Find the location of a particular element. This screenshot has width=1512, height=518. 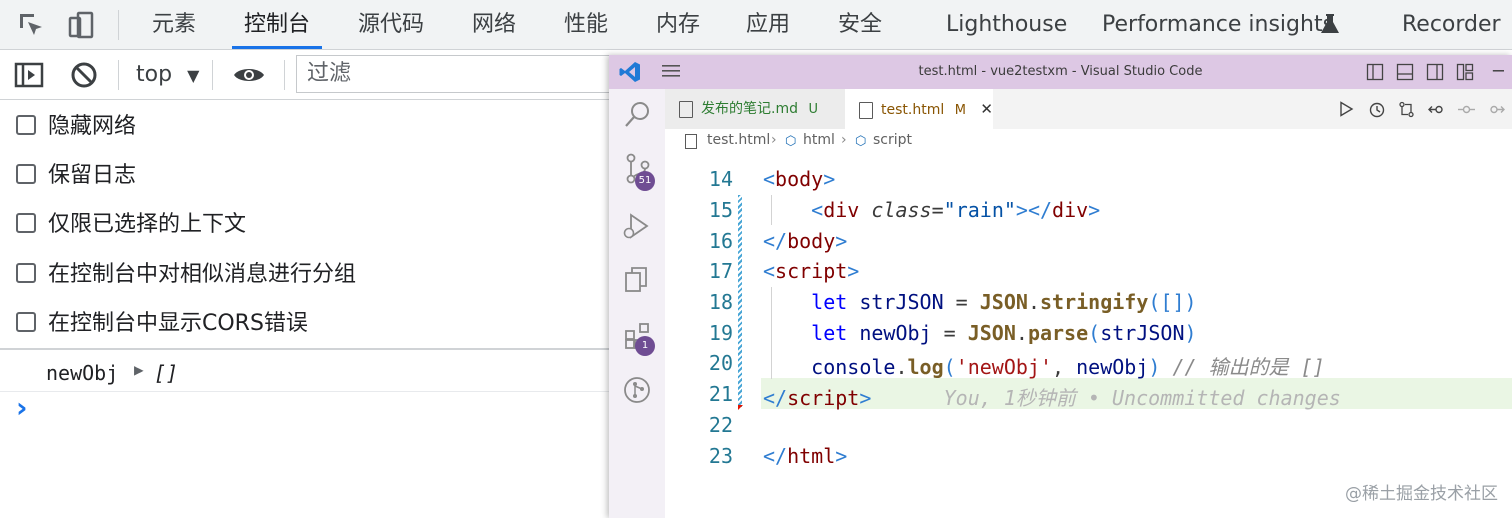

tab-elements: 元素 is located at coordinates (174, 24).